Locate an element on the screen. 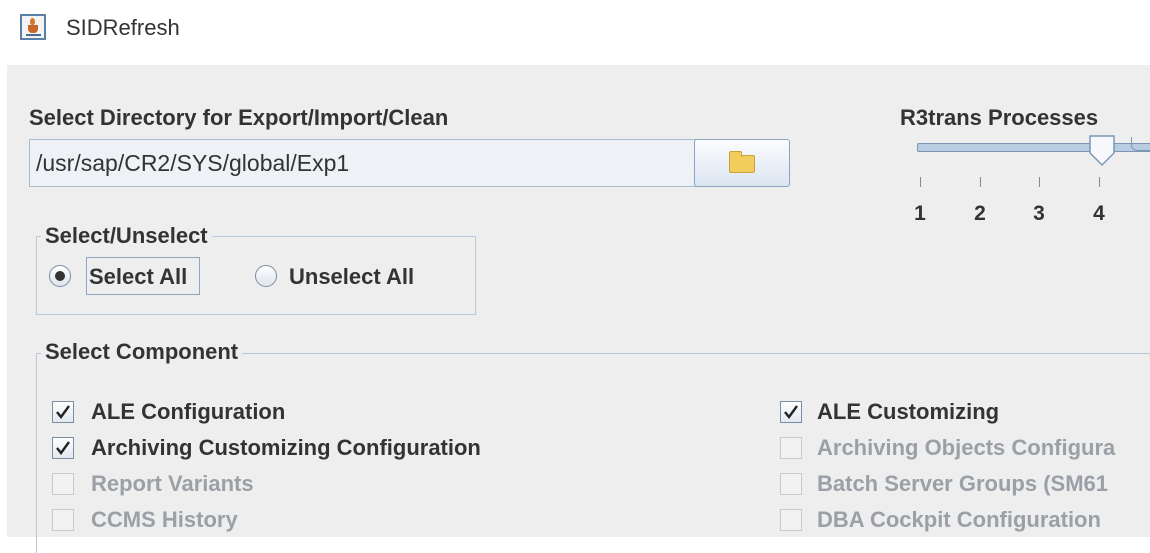 This screenshot has width=1150, height=553. slider-tick-label: 2 is located at coordinates (980, 213).